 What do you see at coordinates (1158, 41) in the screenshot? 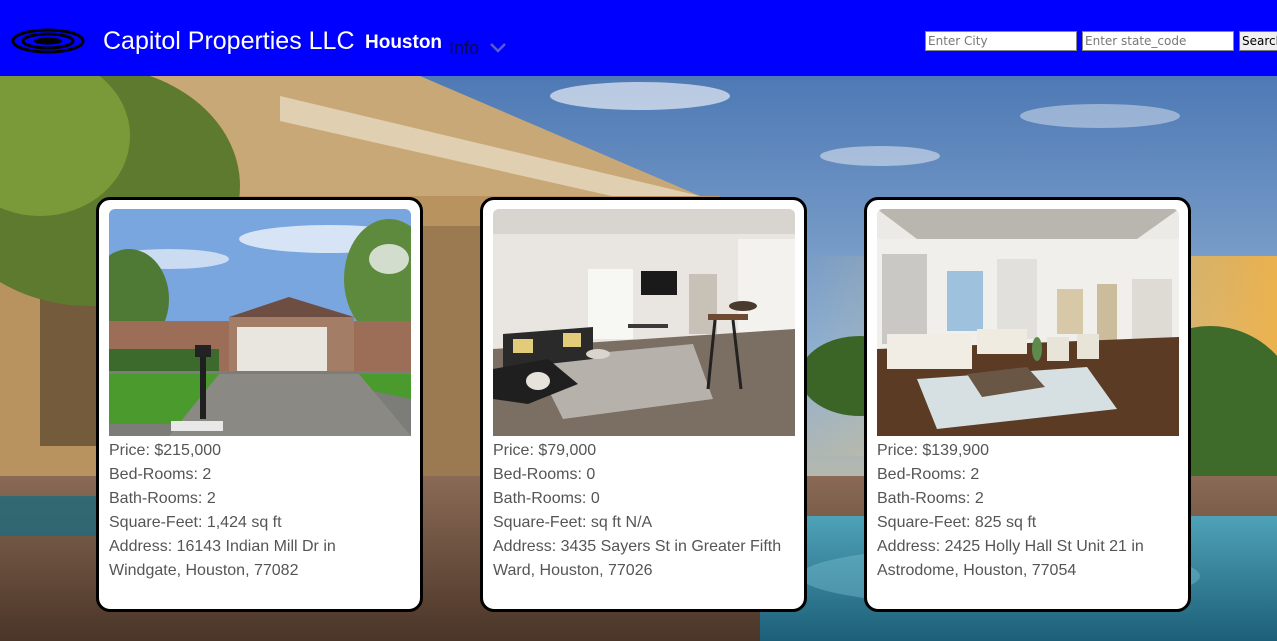
I see `state-code-input` at bounding box center [1158, 41].